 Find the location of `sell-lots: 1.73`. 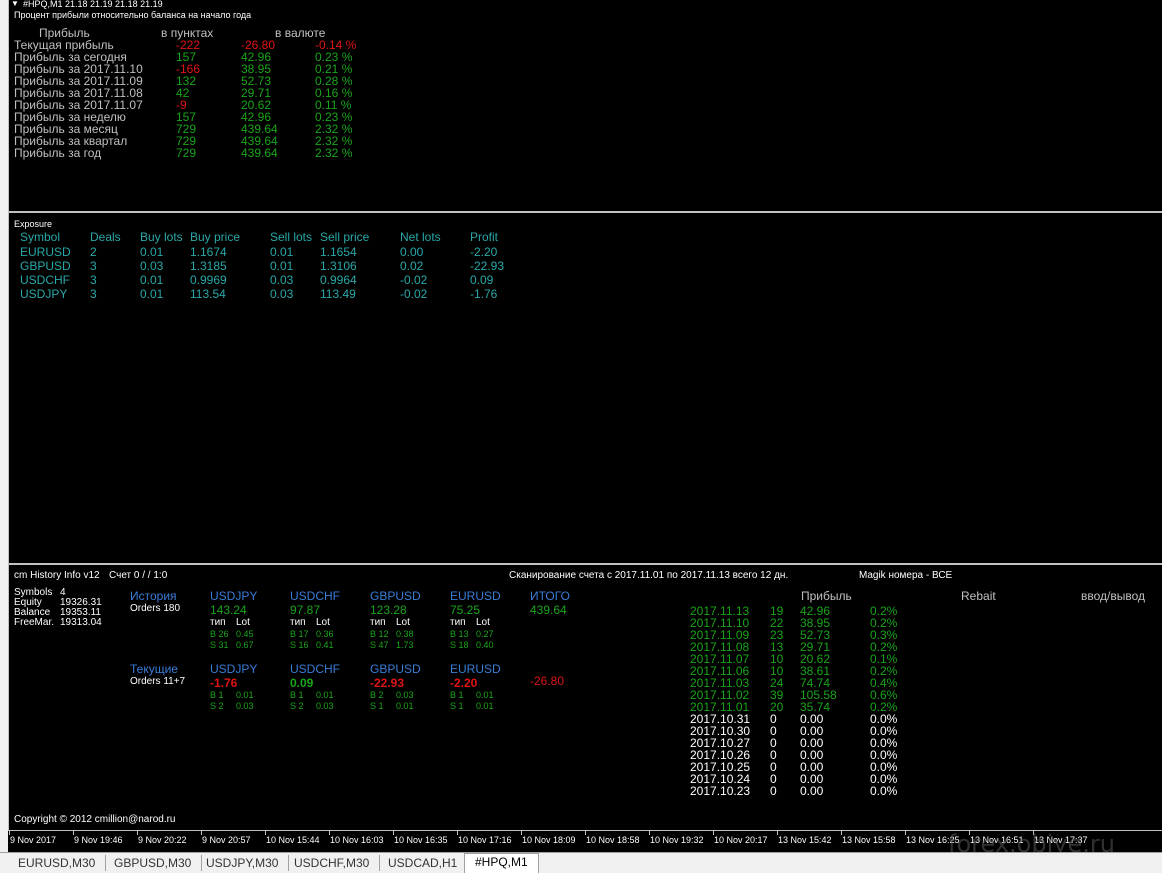

sell-lots: 1.73 is located at coordinates (405, 645).